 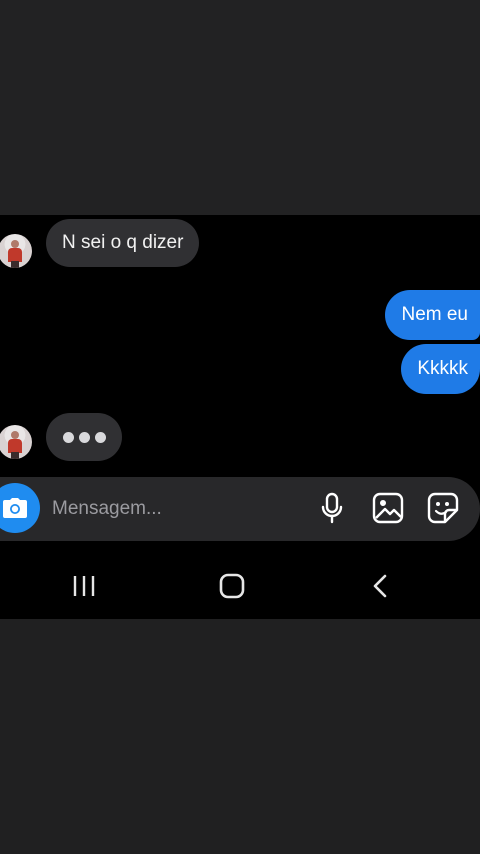 I want to click on back-icon, so click(x=380, y=586).